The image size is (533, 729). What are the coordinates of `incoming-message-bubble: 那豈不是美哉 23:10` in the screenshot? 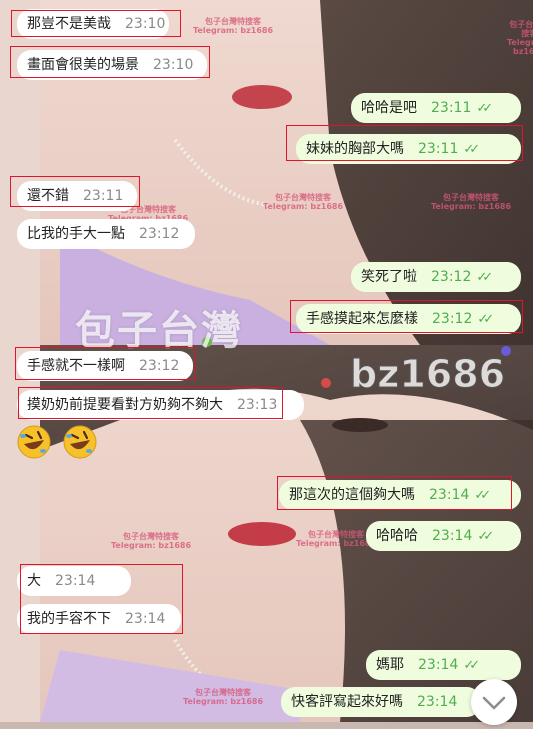 It's located at (93, 24).